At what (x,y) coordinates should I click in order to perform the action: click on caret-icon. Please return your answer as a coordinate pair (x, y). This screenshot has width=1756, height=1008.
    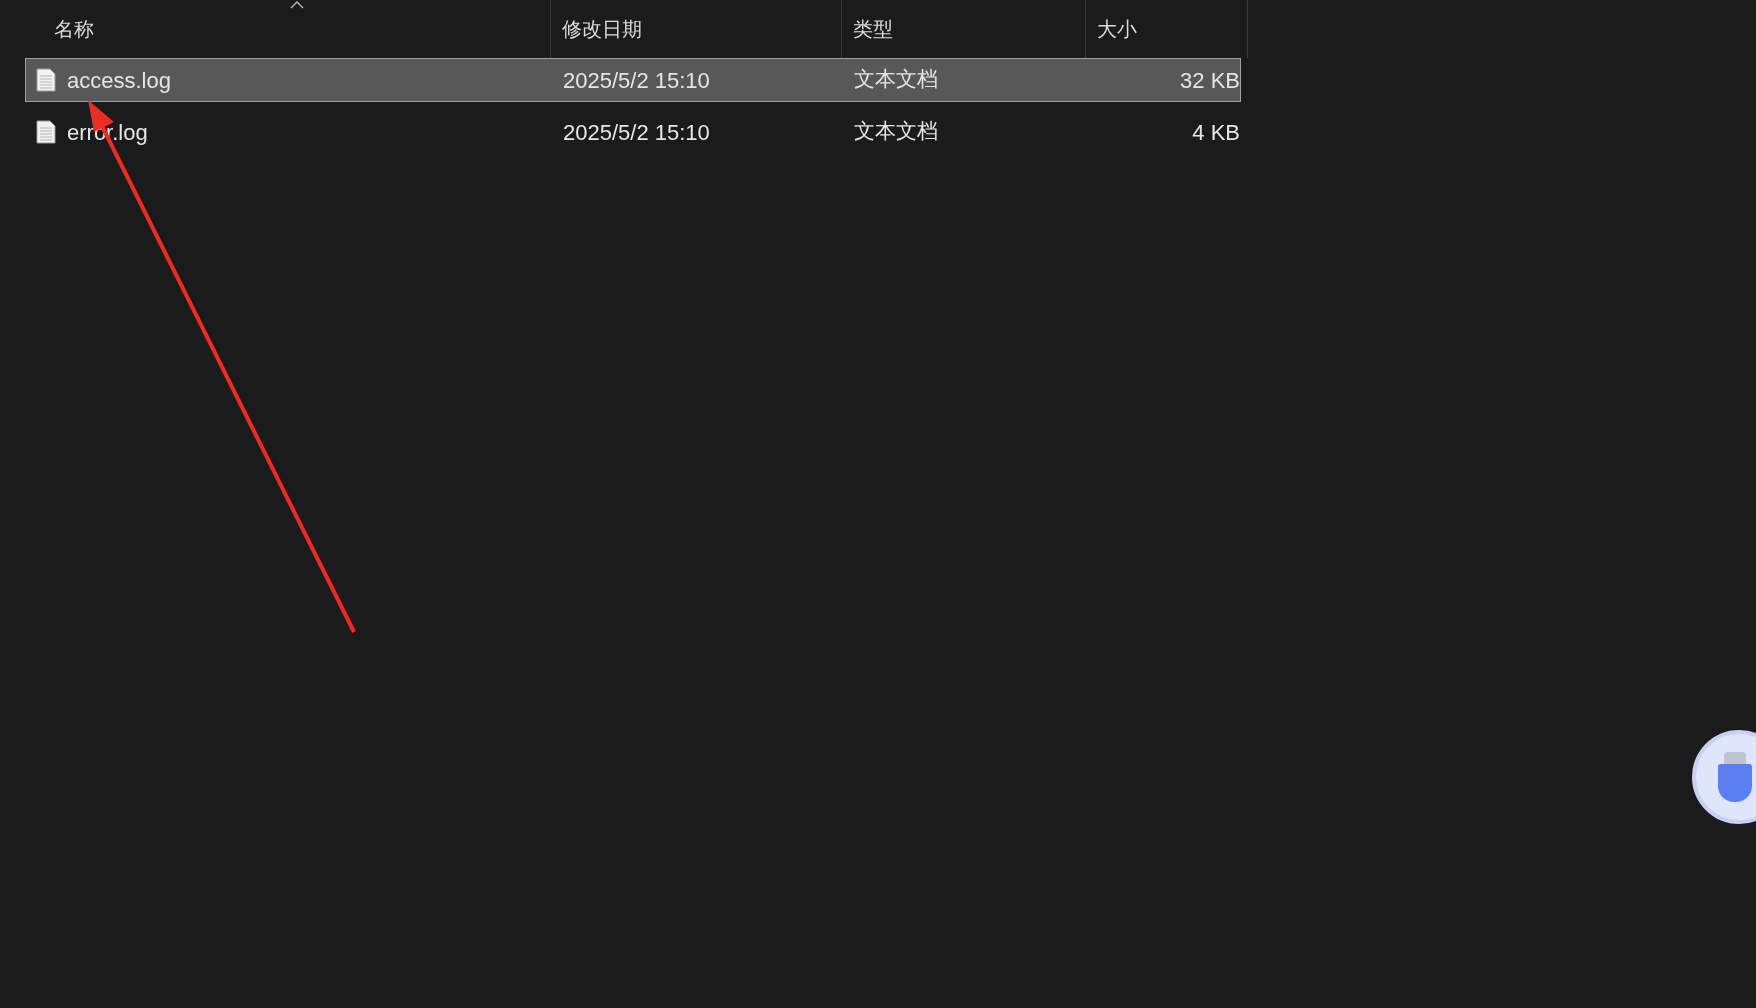
    Looking at the image, I should click on (297, 5).